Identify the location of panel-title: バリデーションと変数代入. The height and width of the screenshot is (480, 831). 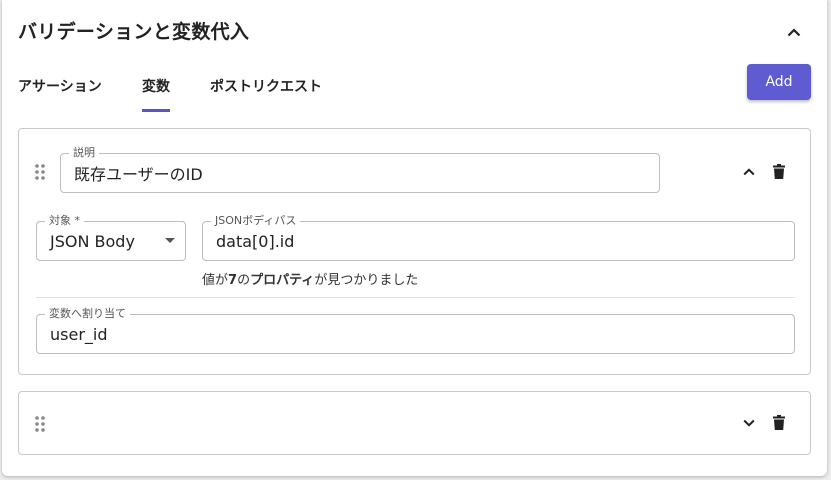
(134, 32).